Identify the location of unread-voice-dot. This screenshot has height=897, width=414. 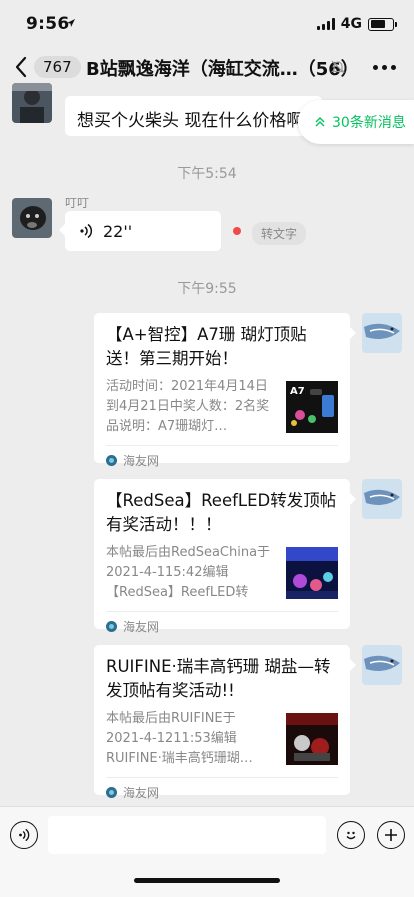
(237, 231).